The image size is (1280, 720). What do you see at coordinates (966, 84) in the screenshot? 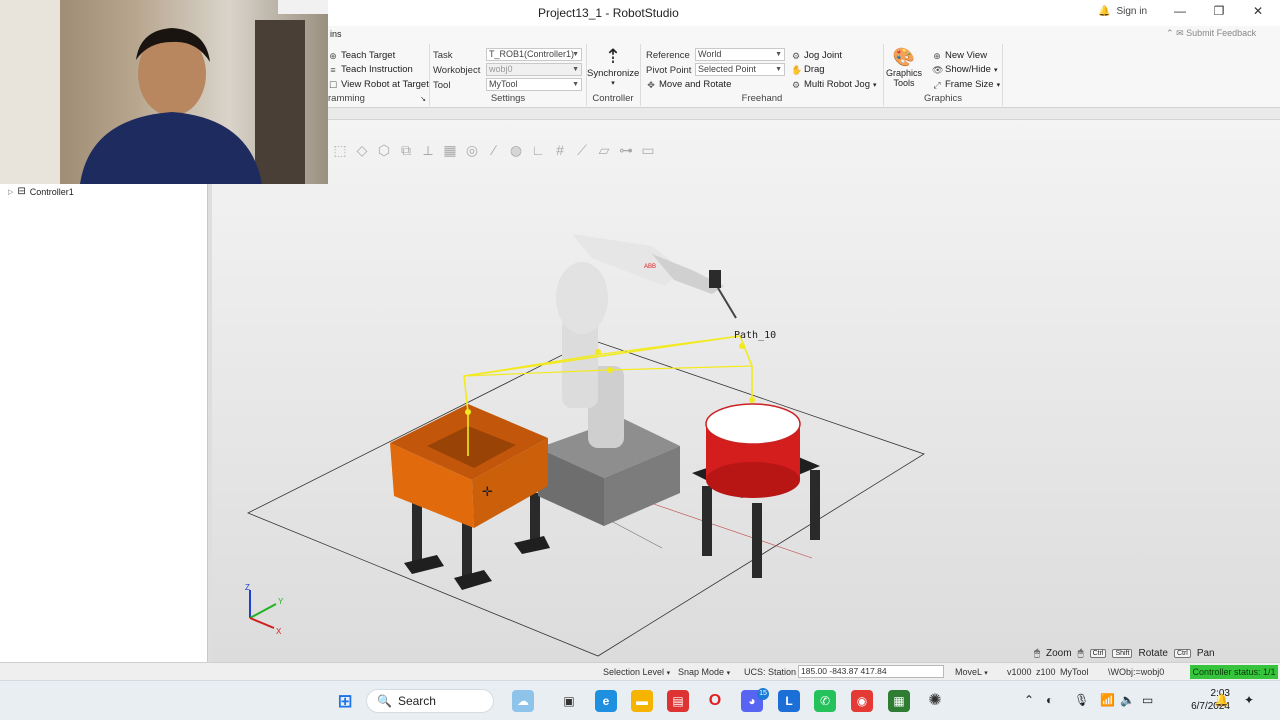
I see `frame-size-button: ⤢ Frame Size ▾` at bounding box center [966, 84].